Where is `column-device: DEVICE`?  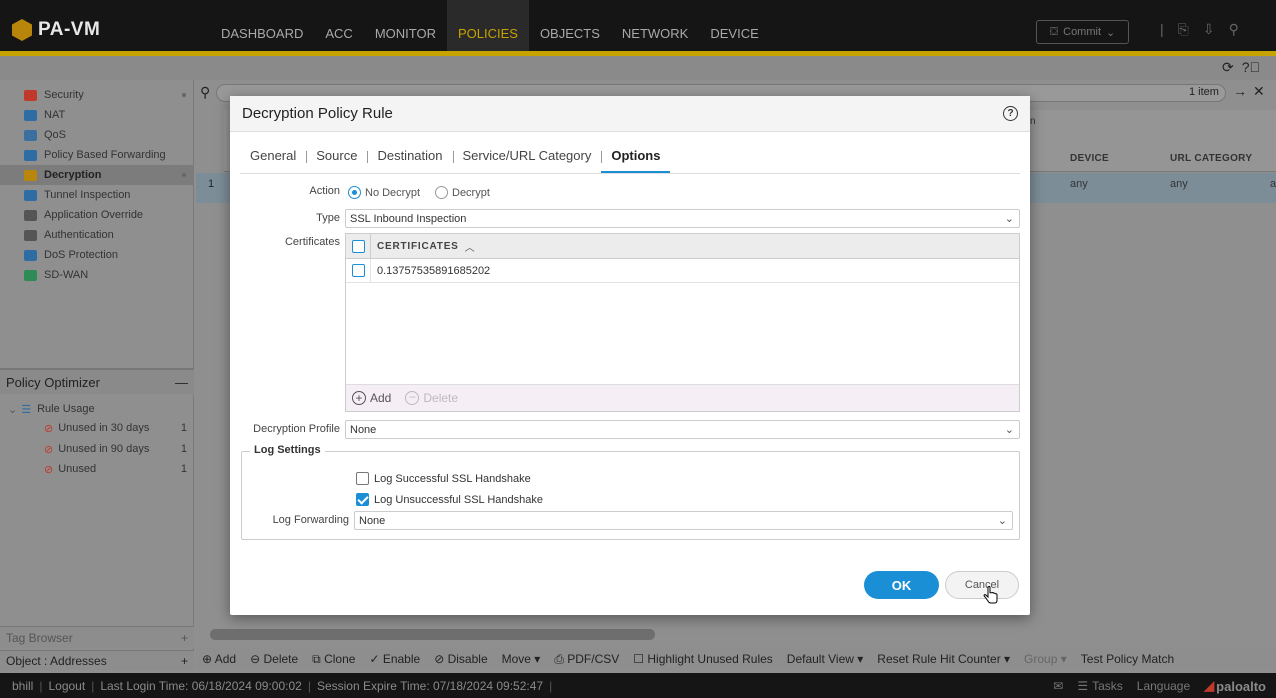
column-device: DEVICE is located at coordinates (1089, 158).